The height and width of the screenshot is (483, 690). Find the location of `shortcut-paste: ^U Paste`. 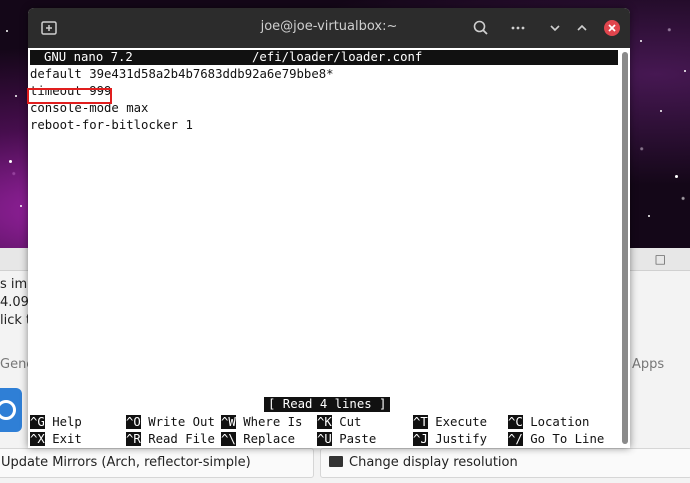

shortcut-paste: ^U Paste is located at coordinates (346, 439).